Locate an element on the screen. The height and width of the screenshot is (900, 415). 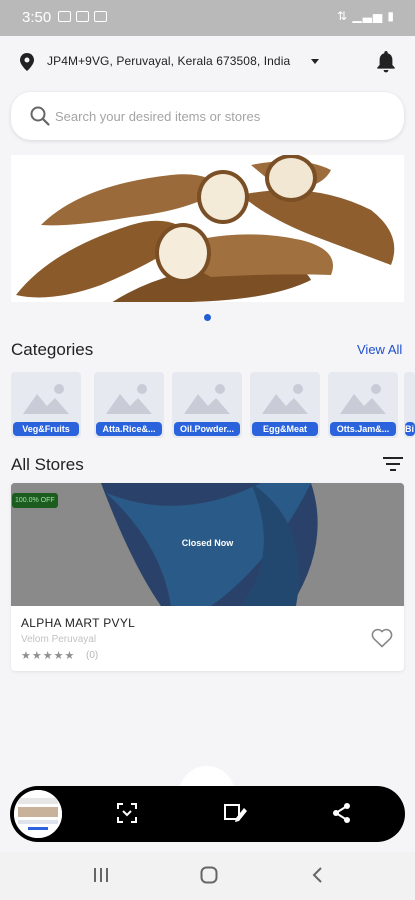
heart-outline-icon is located at coordinates (382, 638).